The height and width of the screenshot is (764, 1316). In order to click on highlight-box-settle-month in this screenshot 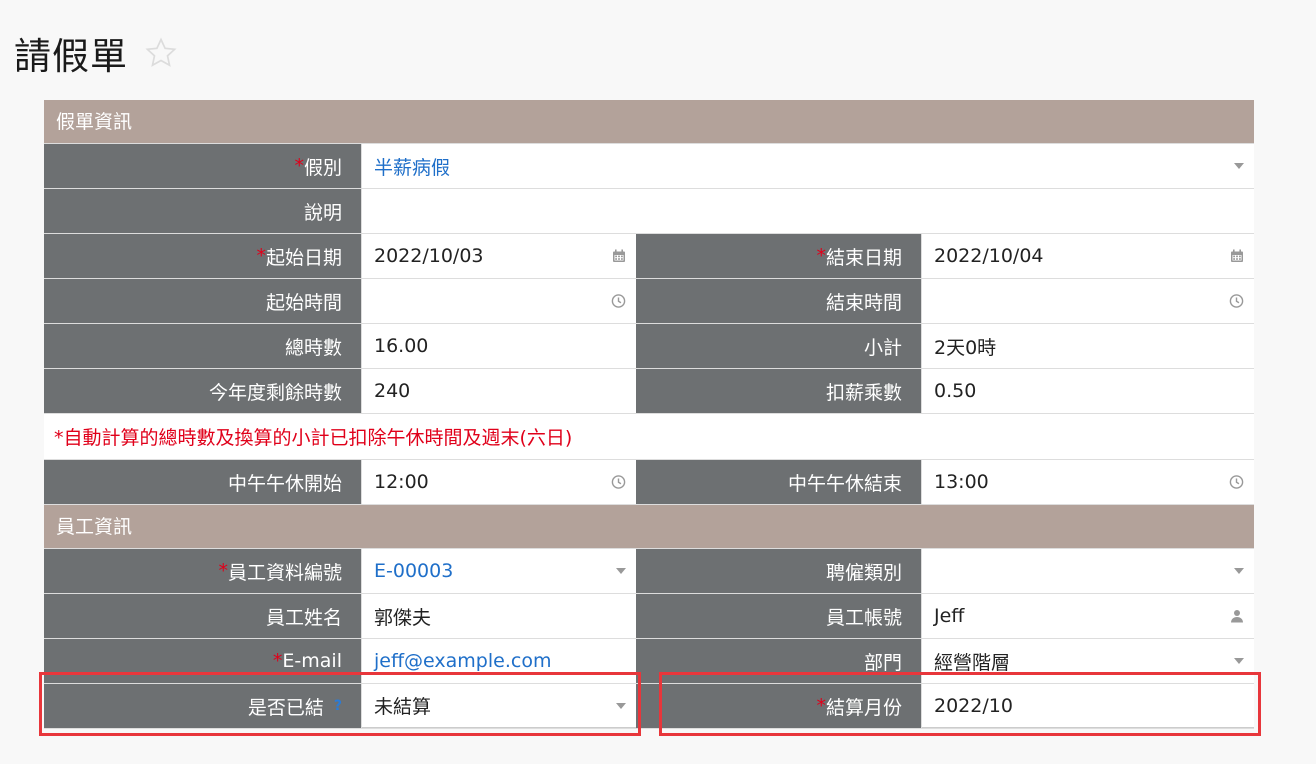, I will do `click(960, 704)`.